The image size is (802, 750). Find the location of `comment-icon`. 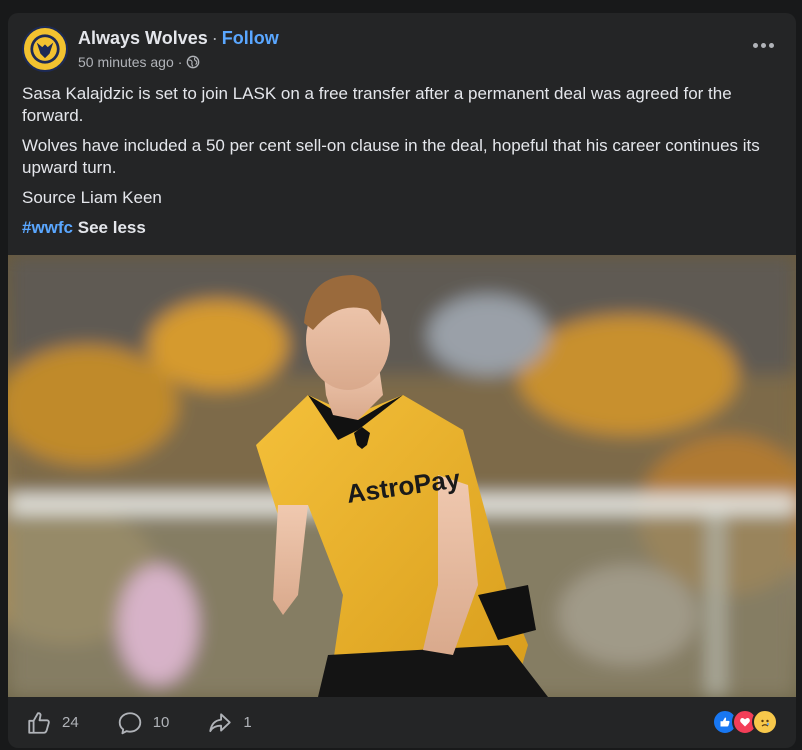

comment-icon is located at coordinates (129, 722).